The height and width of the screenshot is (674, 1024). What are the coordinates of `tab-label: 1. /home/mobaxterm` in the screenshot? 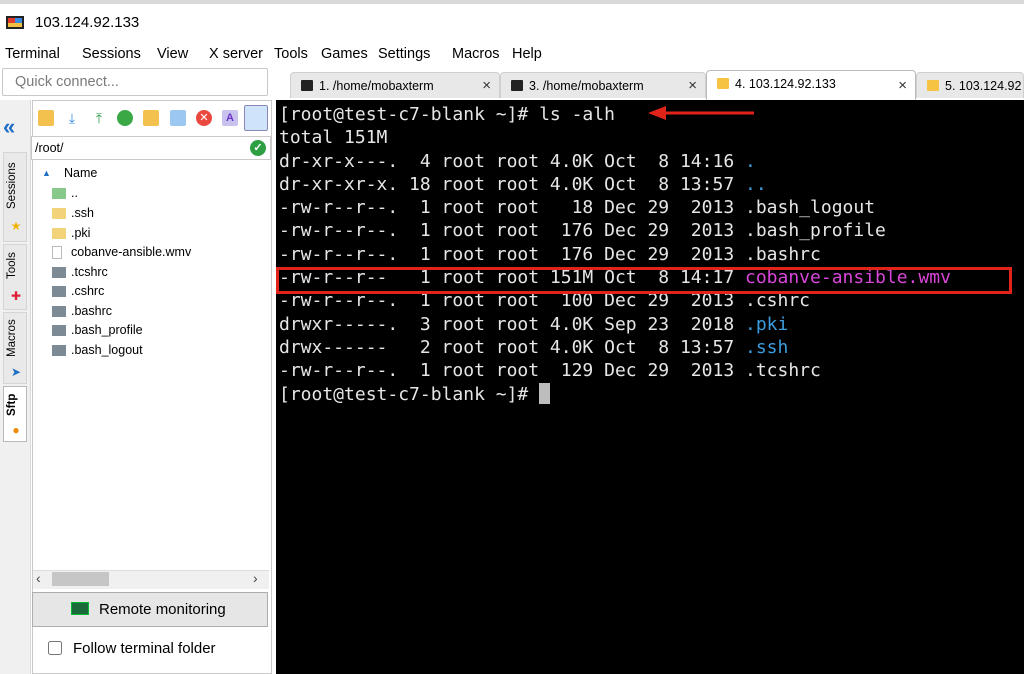 It's located at (376, 86).